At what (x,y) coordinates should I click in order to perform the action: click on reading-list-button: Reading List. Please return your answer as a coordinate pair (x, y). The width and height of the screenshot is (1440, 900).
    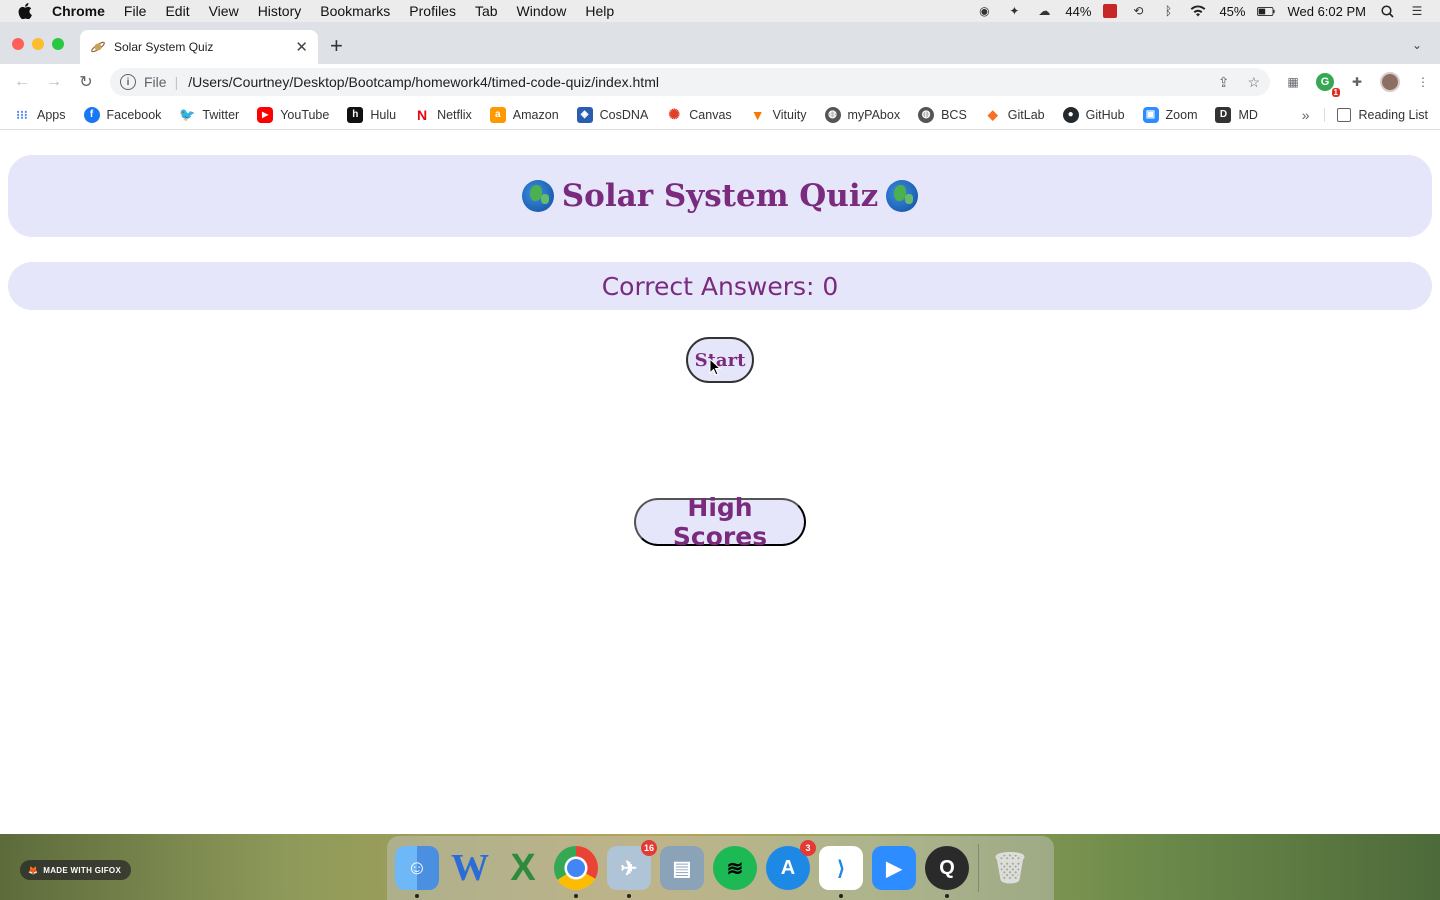
    Looking at the image, I should click on (1375, 114).